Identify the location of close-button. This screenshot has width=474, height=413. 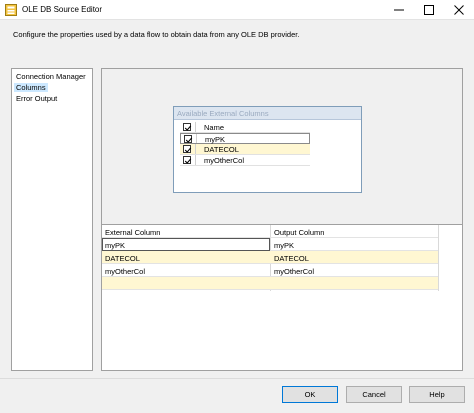
(459, 10).